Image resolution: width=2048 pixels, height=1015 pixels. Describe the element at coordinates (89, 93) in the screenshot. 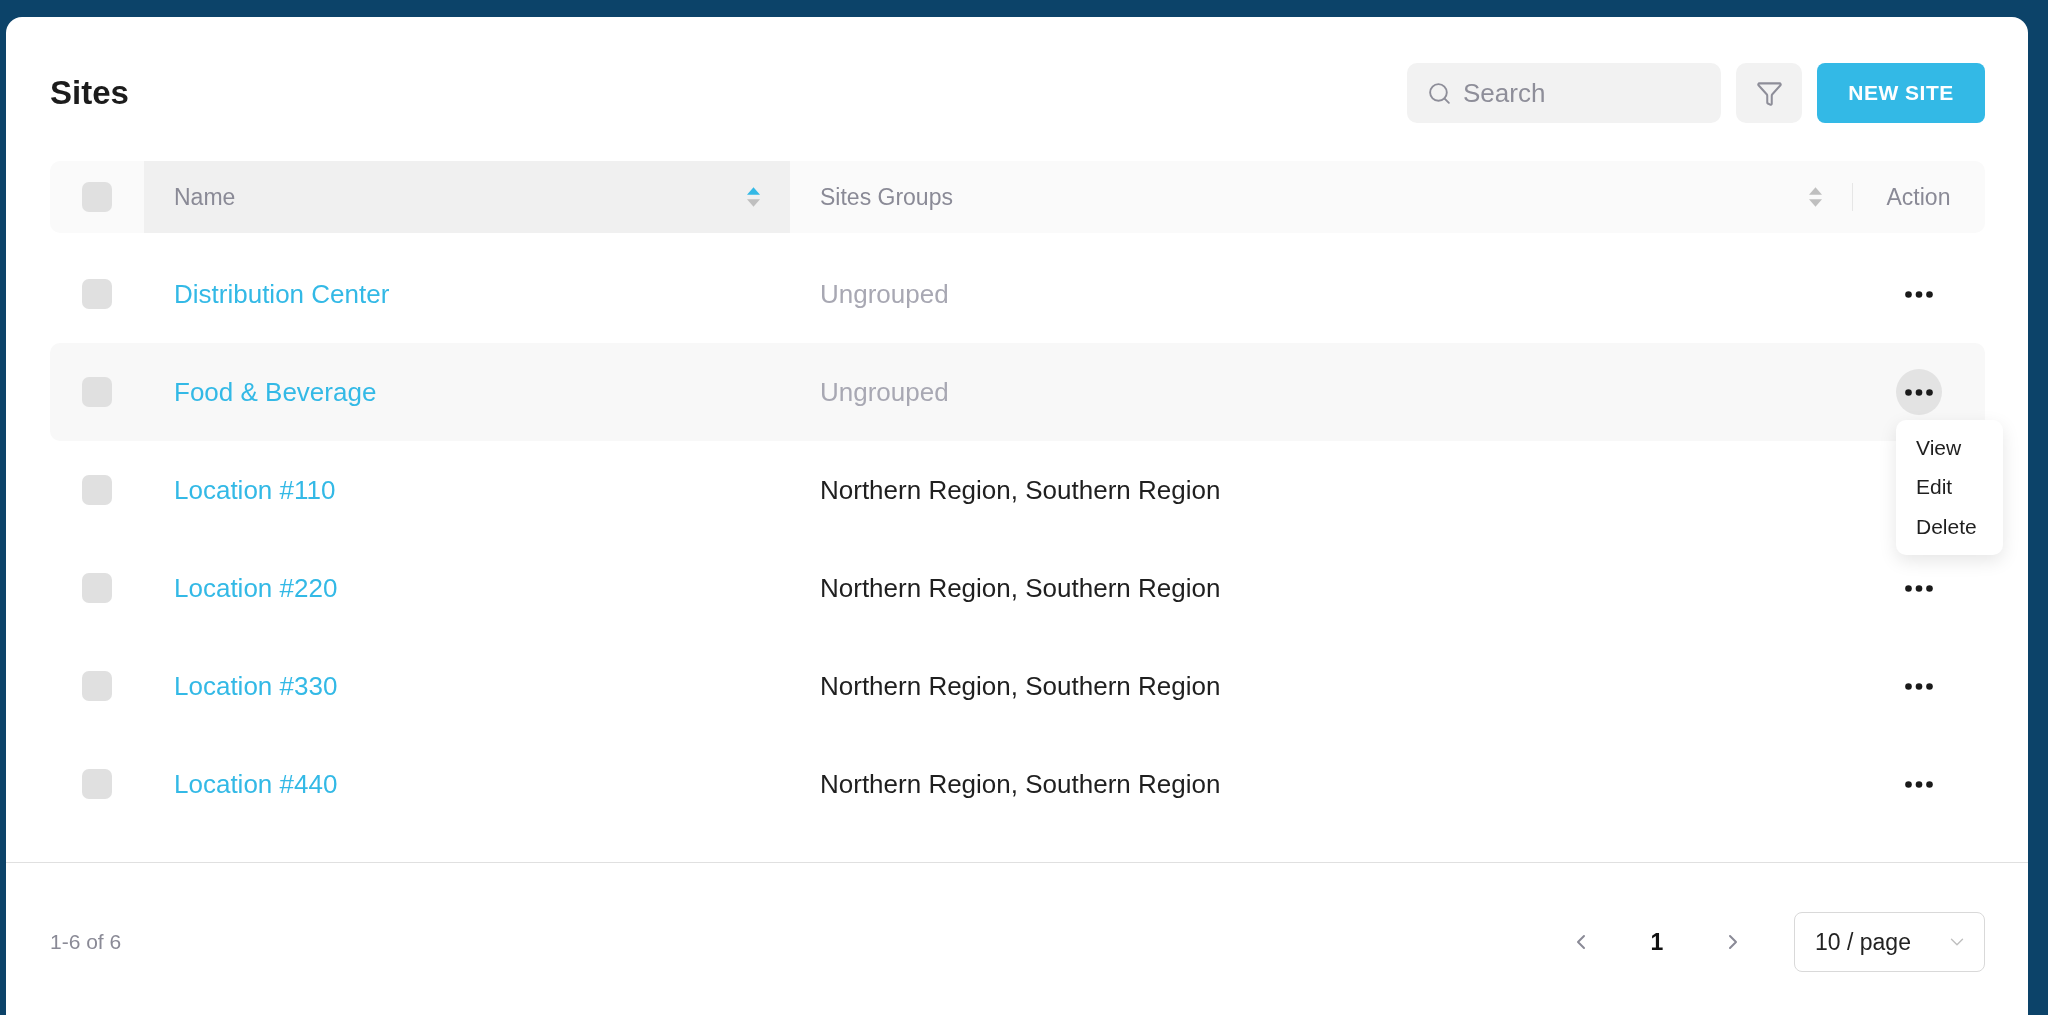

I see `page-title: Sites` at that location.